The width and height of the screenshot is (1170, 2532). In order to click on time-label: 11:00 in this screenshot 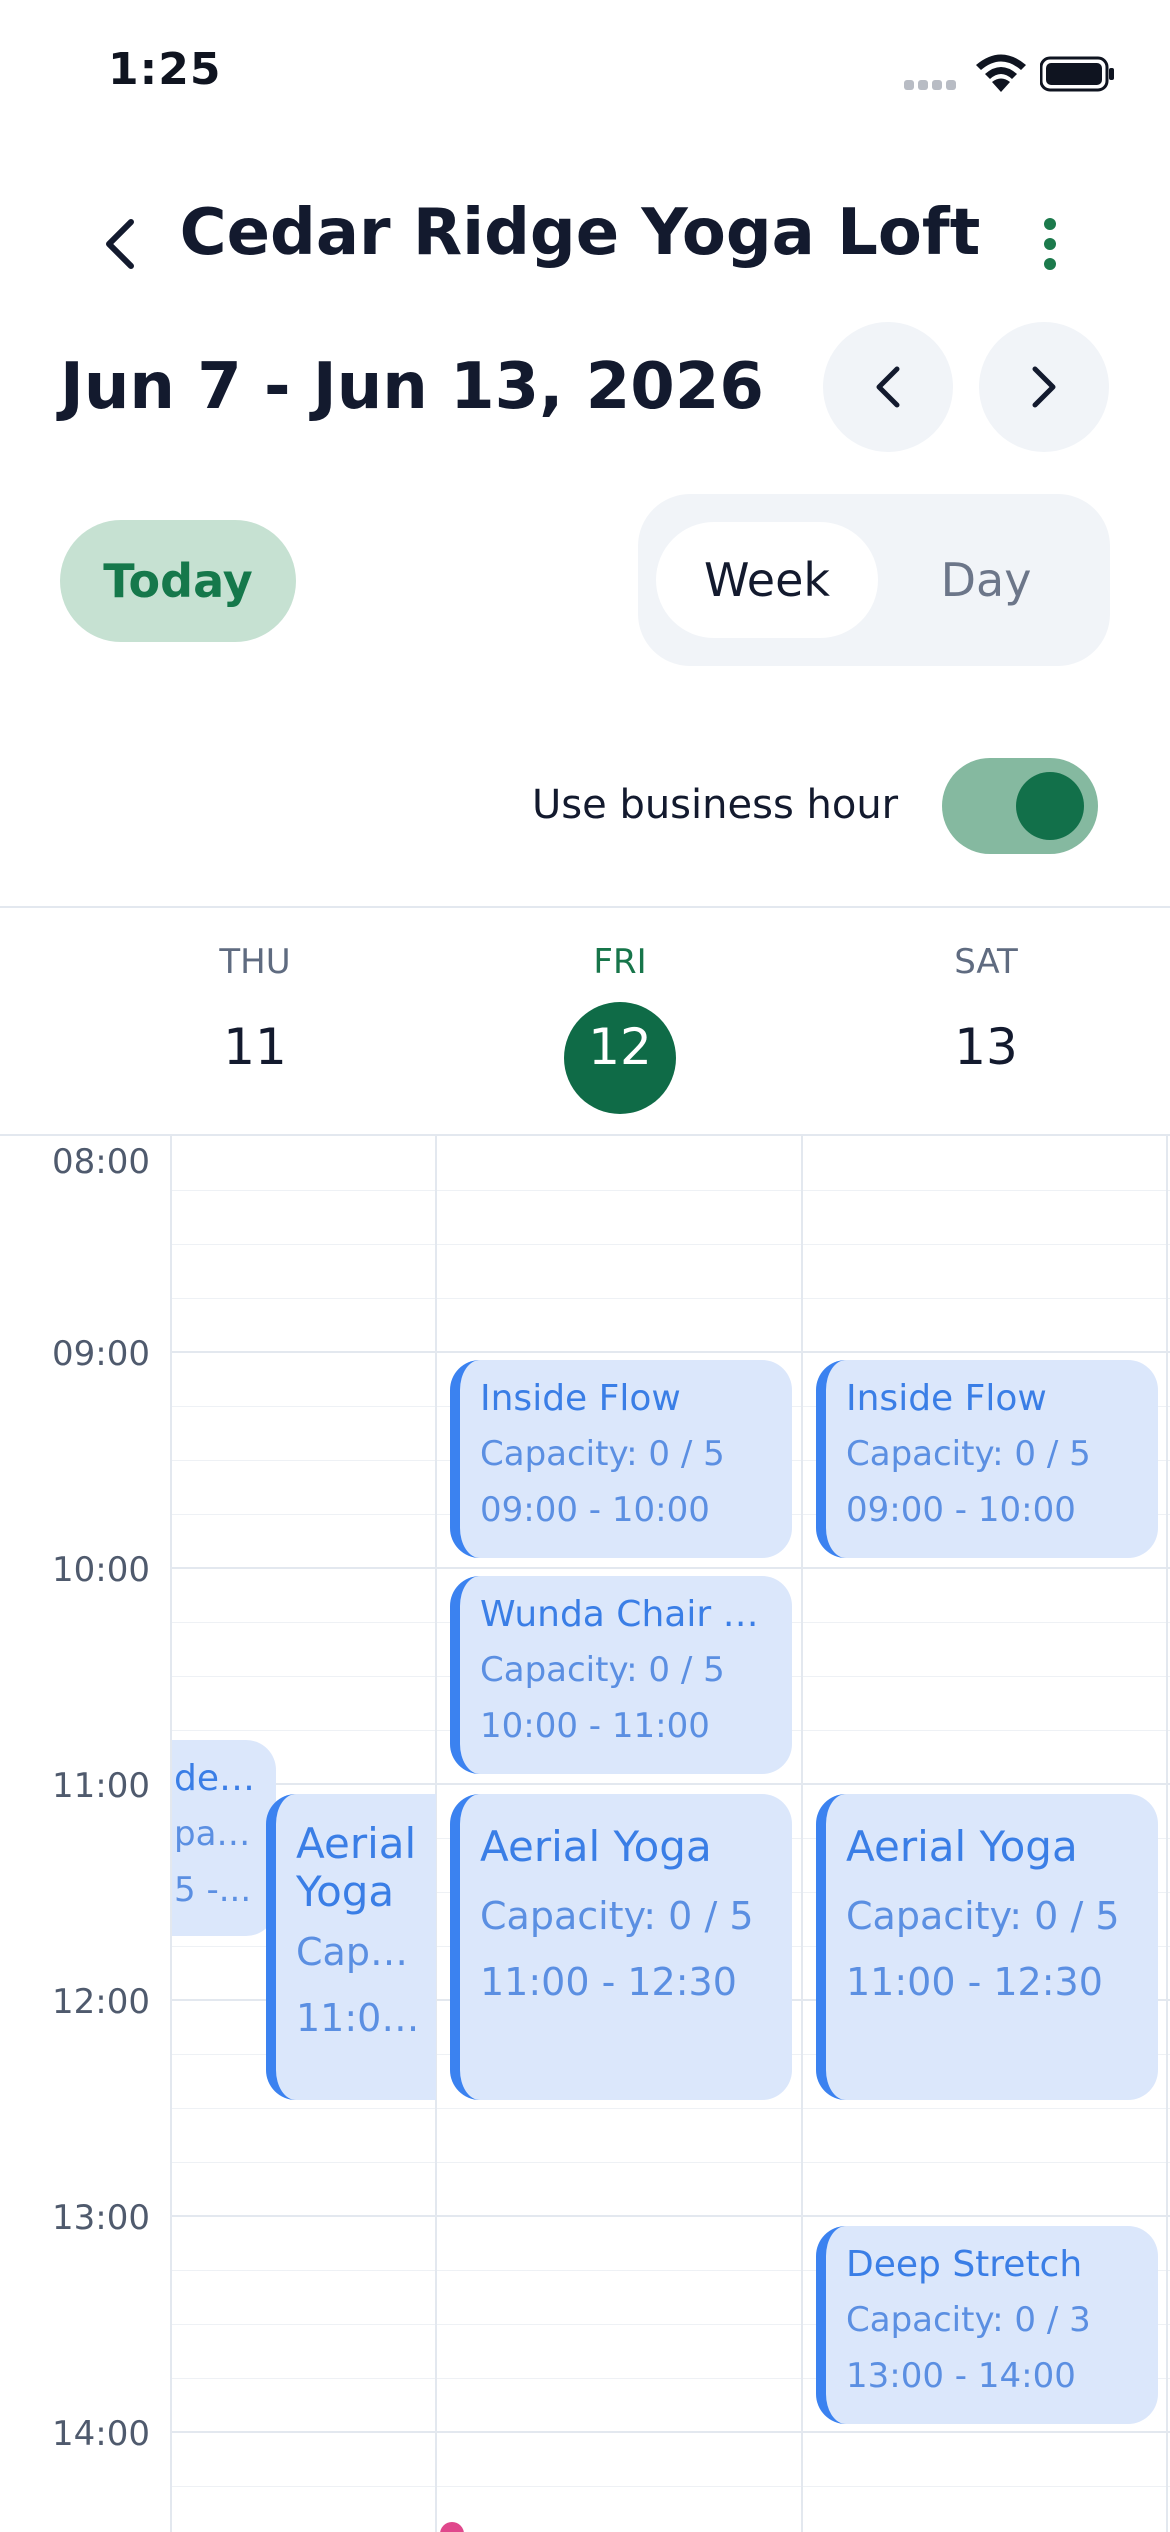, I will do `click(101, 1786)`.